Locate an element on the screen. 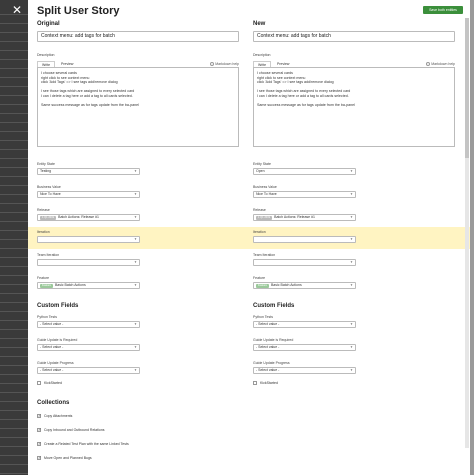 The height and width of the screenshot is (475, 474). new-markdown-help: Markdown help is located at coordinates (440, 64).